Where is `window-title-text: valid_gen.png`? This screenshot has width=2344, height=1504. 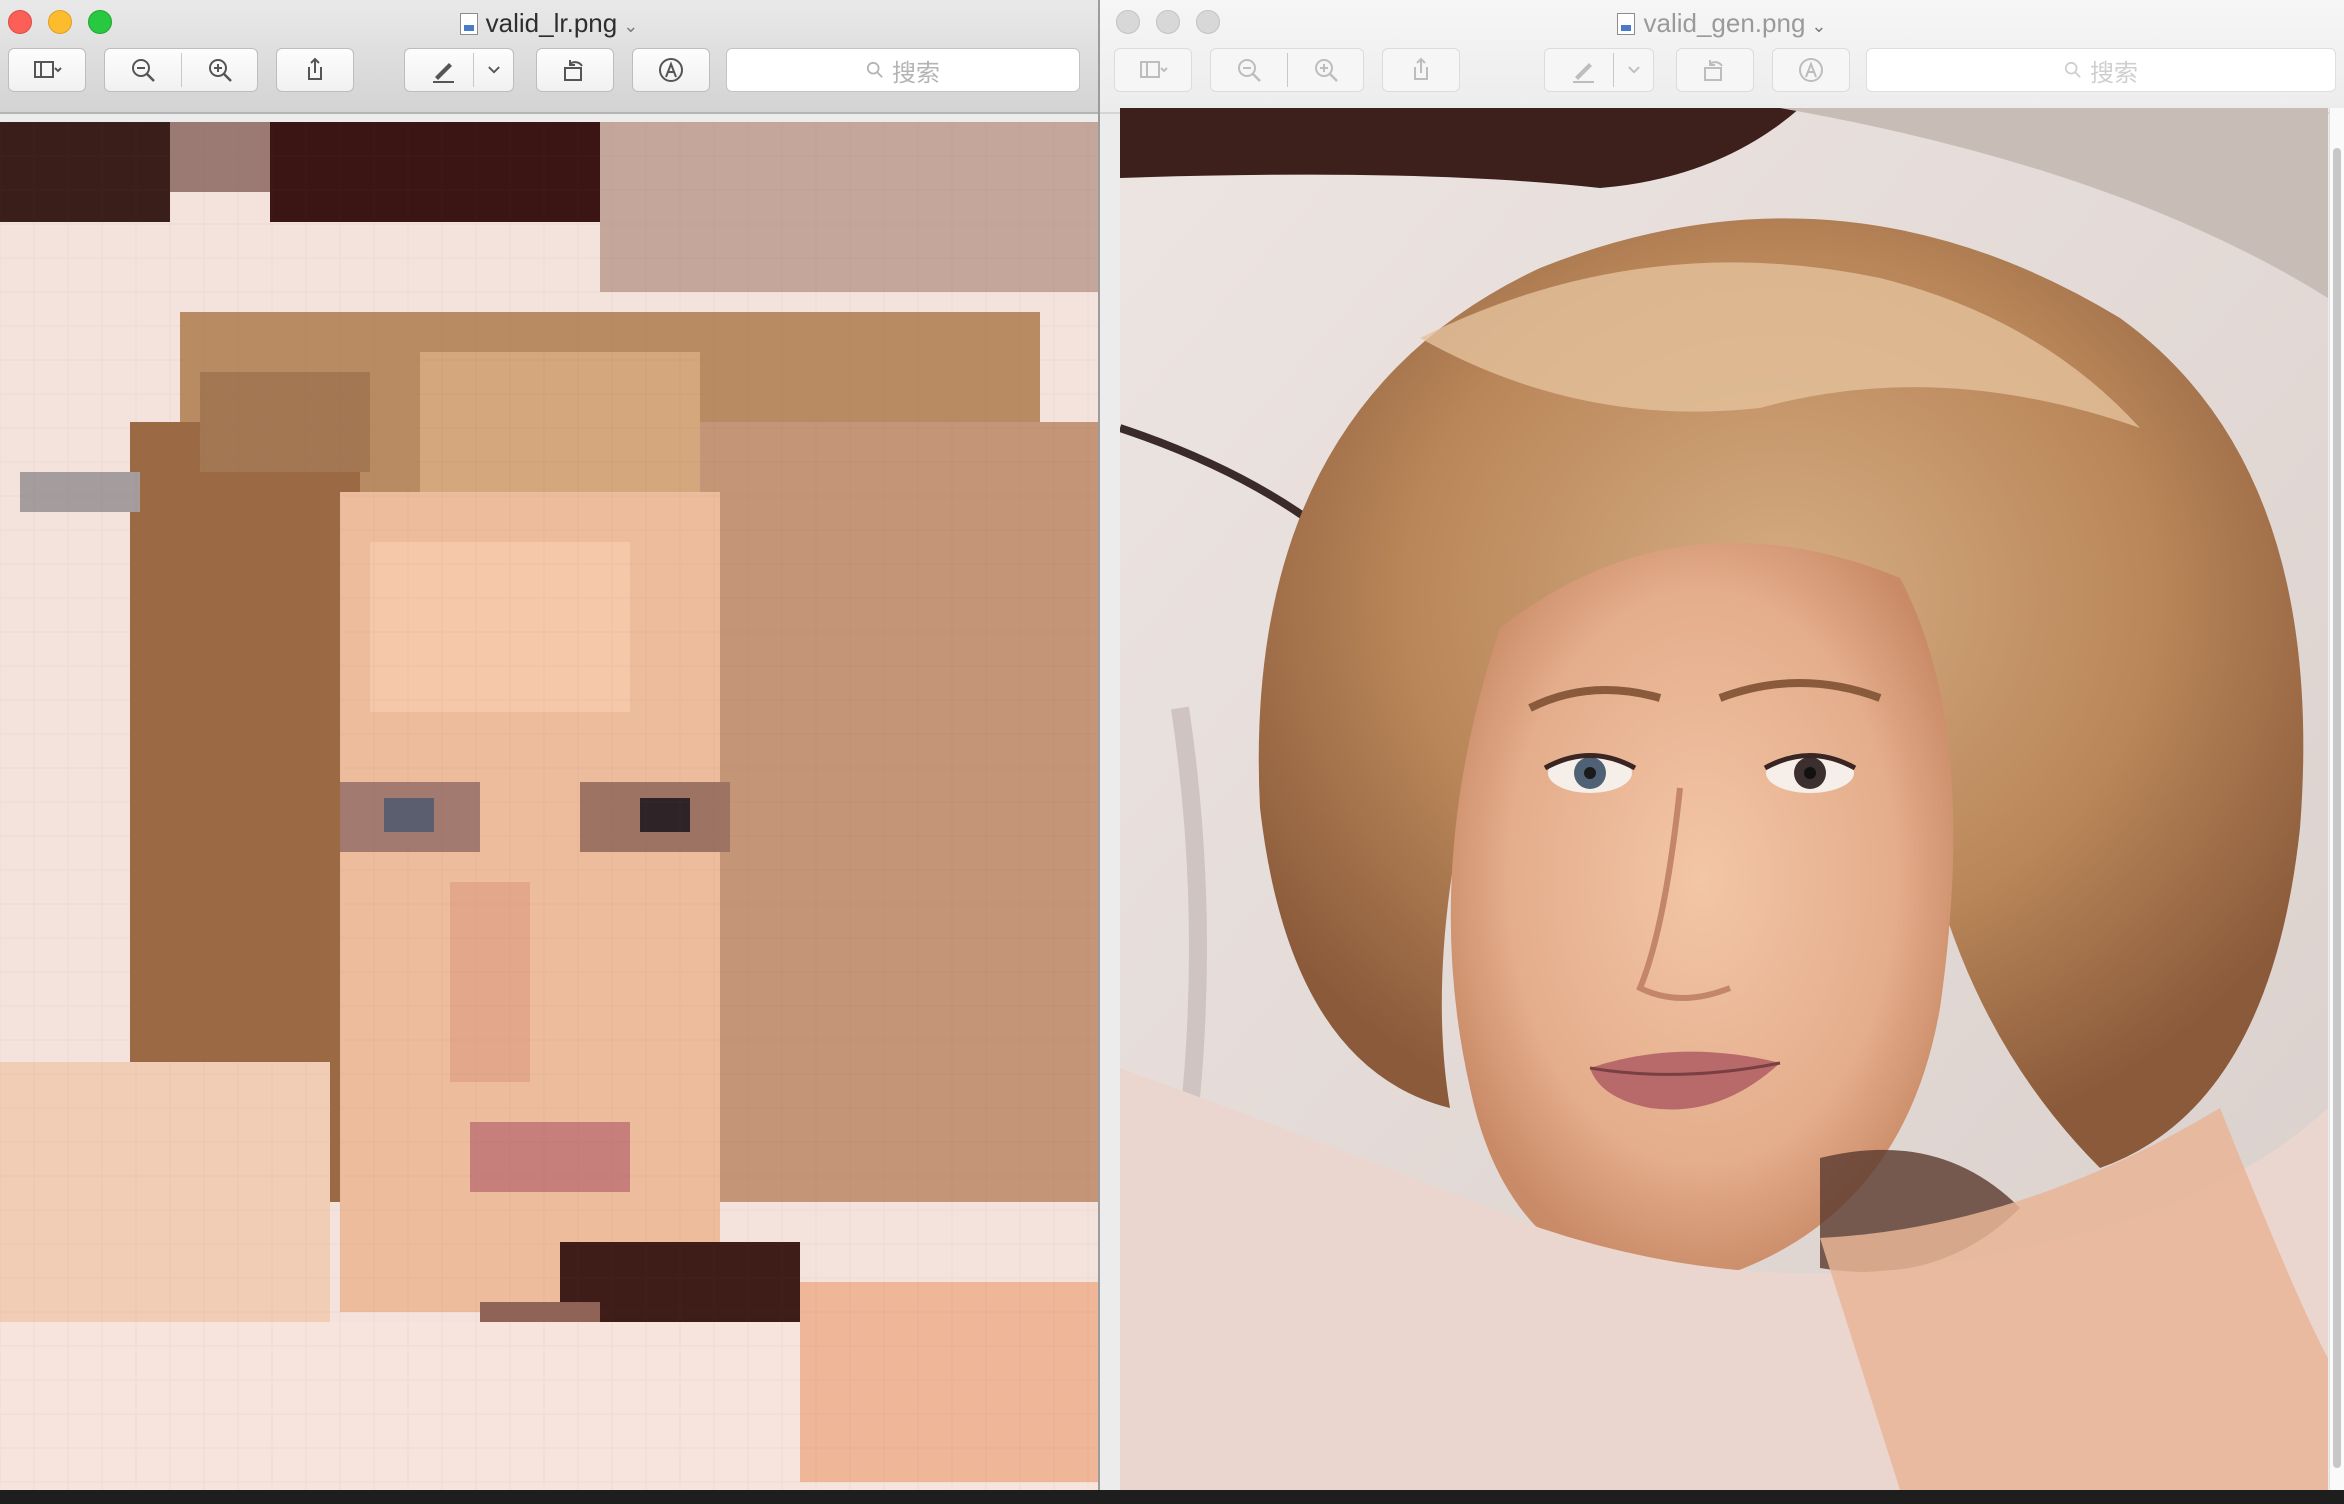 window-title-text: valid_gen.png is located at coordinates (1724, 23).